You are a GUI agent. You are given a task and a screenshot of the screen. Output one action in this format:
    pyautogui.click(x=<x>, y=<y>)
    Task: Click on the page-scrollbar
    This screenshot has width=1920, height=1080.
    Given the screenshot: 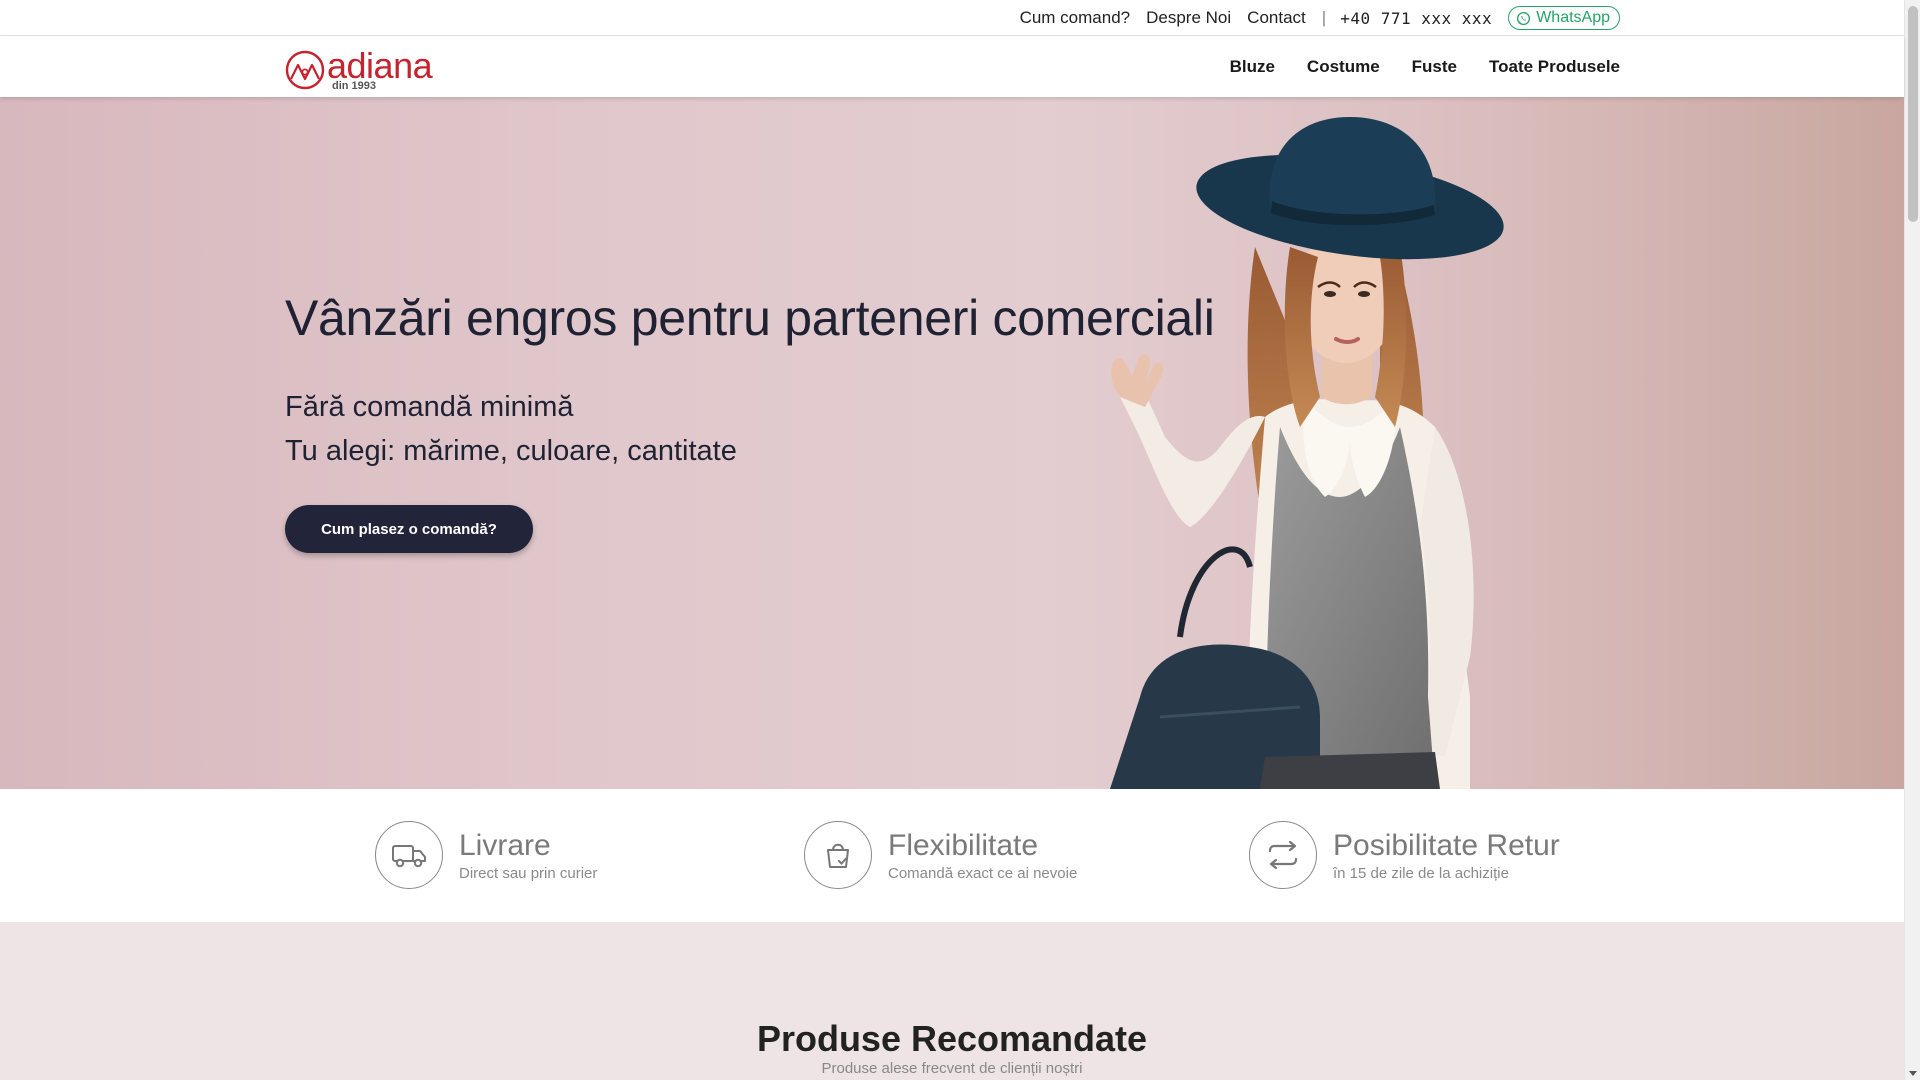 What is the action you would take?
    pyautogui.click(x=1912, y=540)
    